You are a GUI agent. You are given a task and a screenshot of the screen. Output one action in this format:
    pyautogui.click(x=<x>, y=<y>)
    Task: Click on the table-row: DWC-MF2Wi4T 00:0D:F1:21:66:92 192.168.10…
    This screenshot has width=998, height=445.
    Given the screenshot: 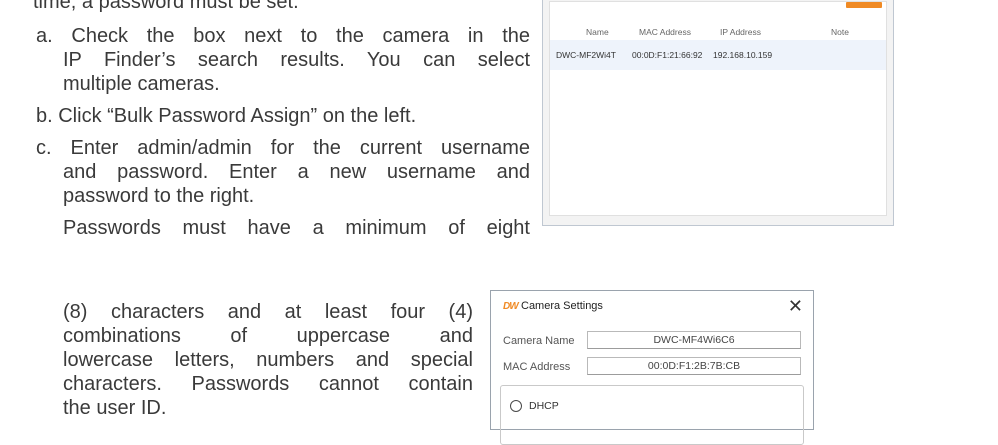 What is the action you would take?
    pyautogui.click(x=718, y=55)
    